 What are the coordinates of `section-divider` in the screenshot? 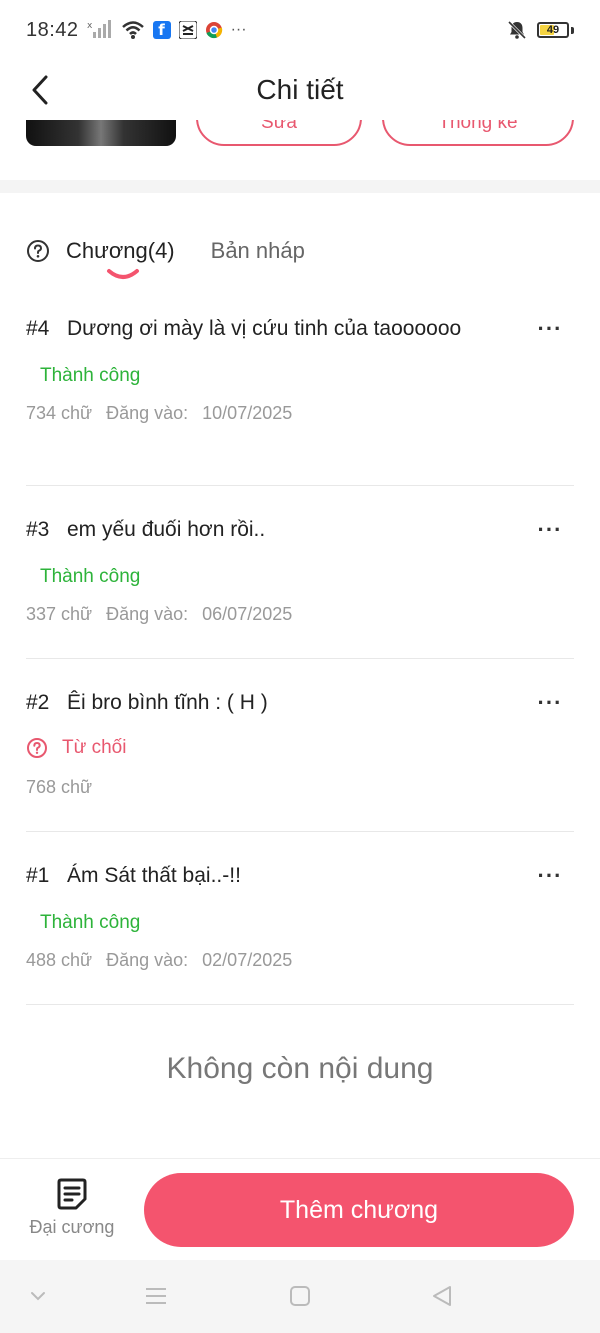 It's located at (300, 186).